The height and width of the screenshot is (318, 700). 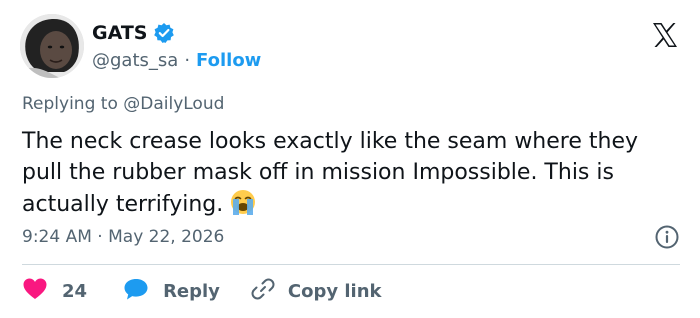 What do you see at coordinates (191, 291) in the screenshot?
I see `reply-label: Reply` at bounding box center [191, 291].